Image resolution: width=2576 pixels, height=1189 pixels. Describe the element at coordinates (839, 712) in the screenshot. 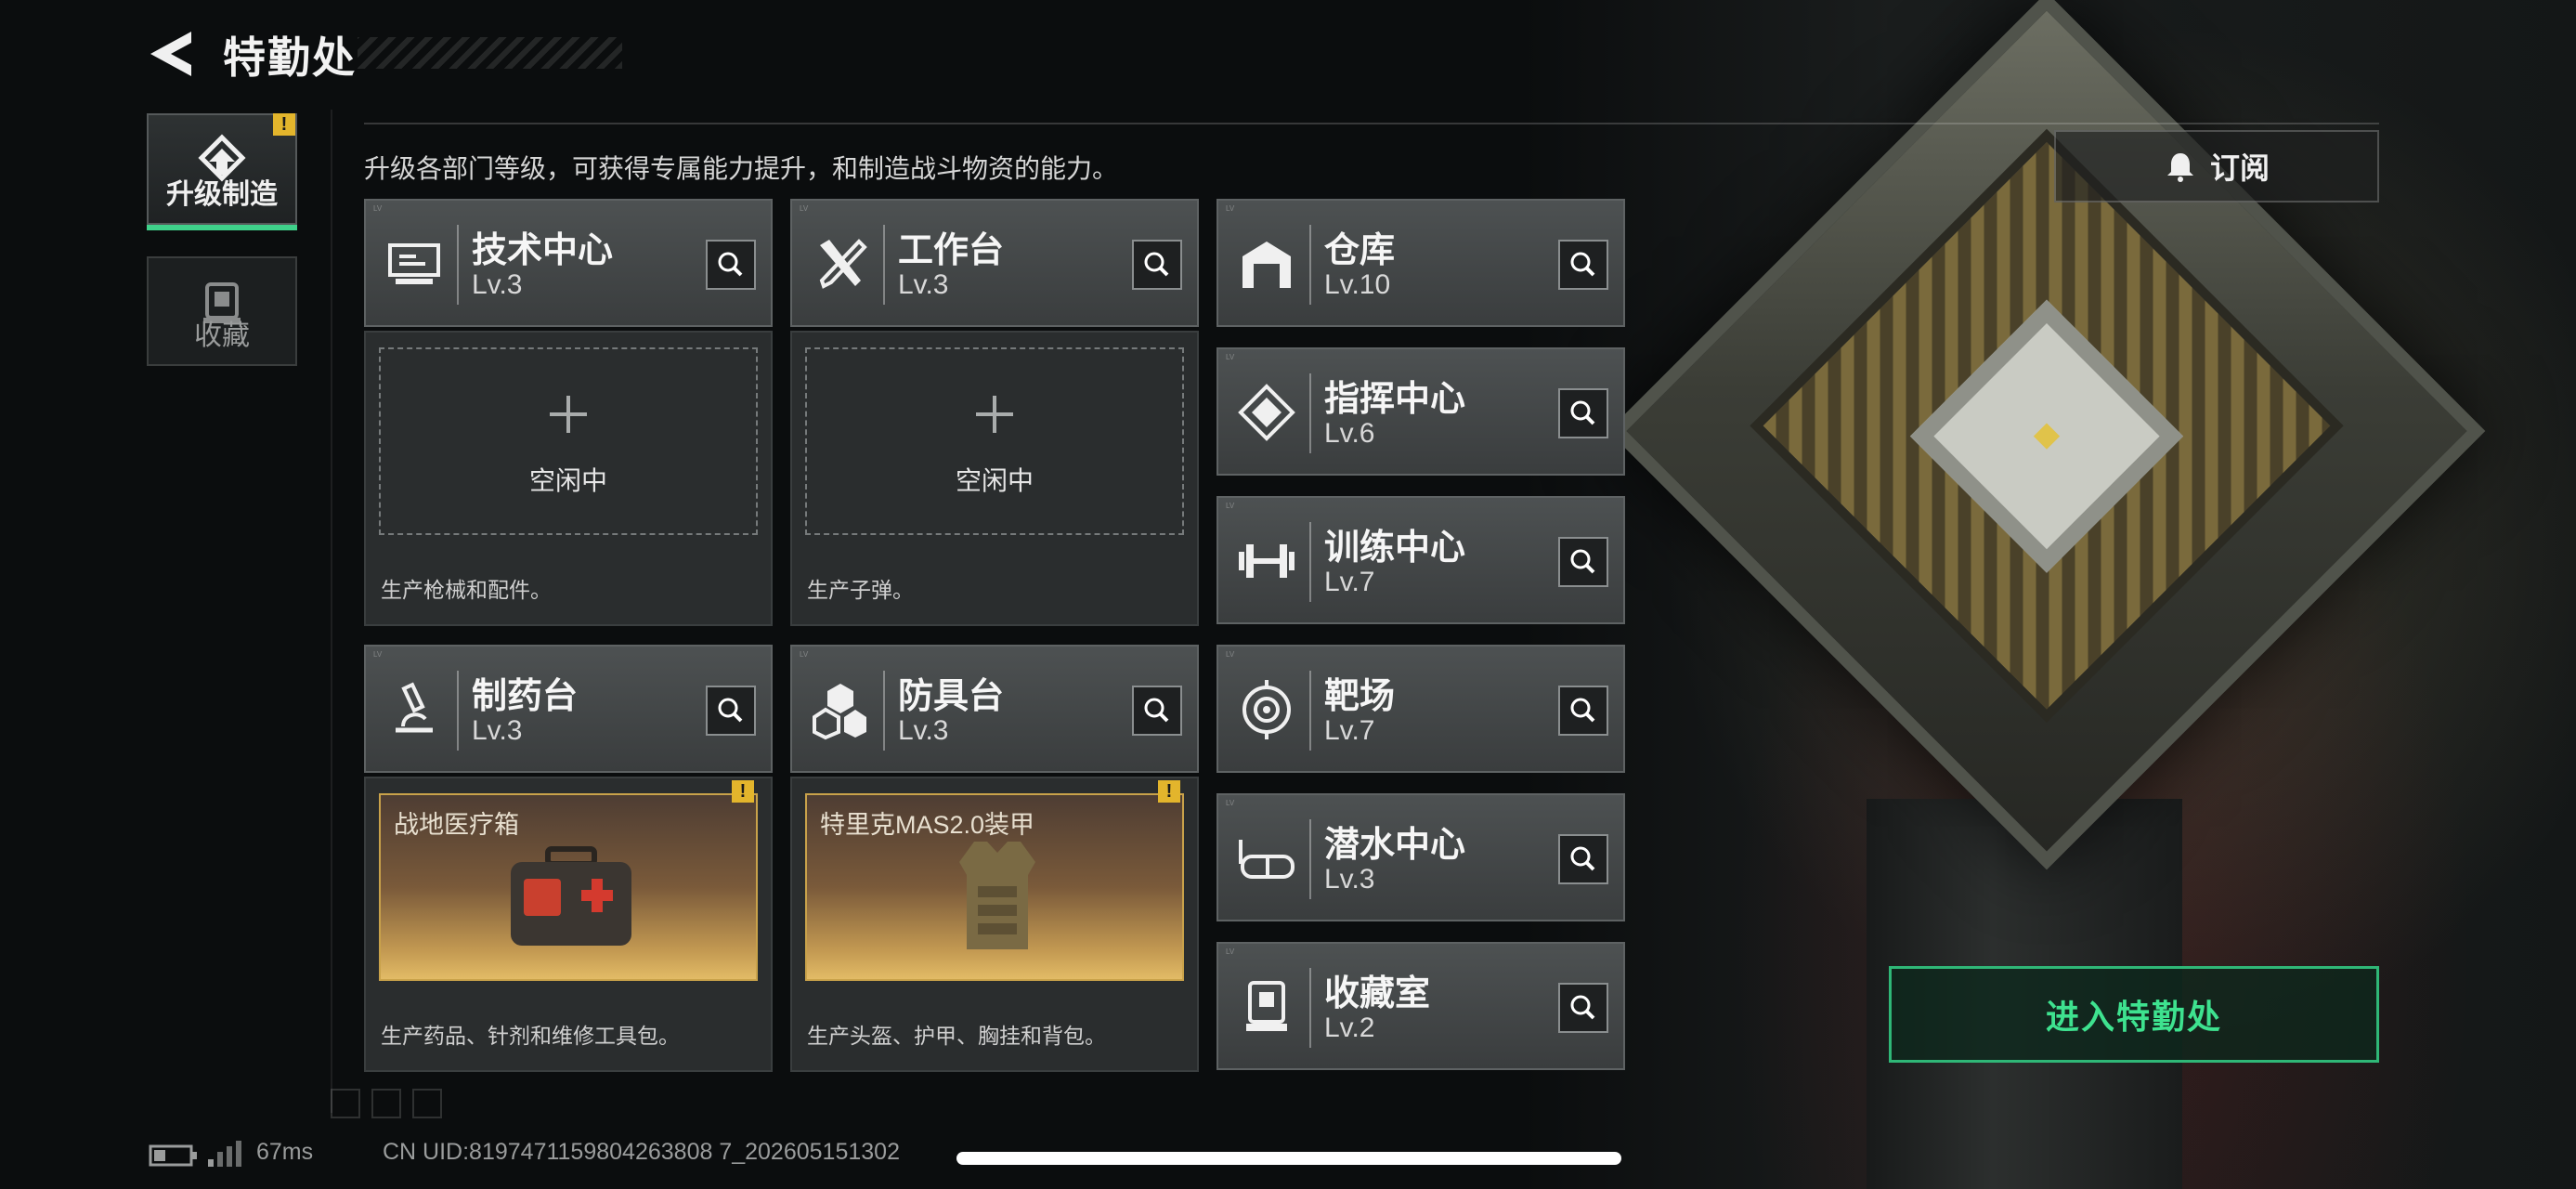

I see `cubes-icon` at that location.